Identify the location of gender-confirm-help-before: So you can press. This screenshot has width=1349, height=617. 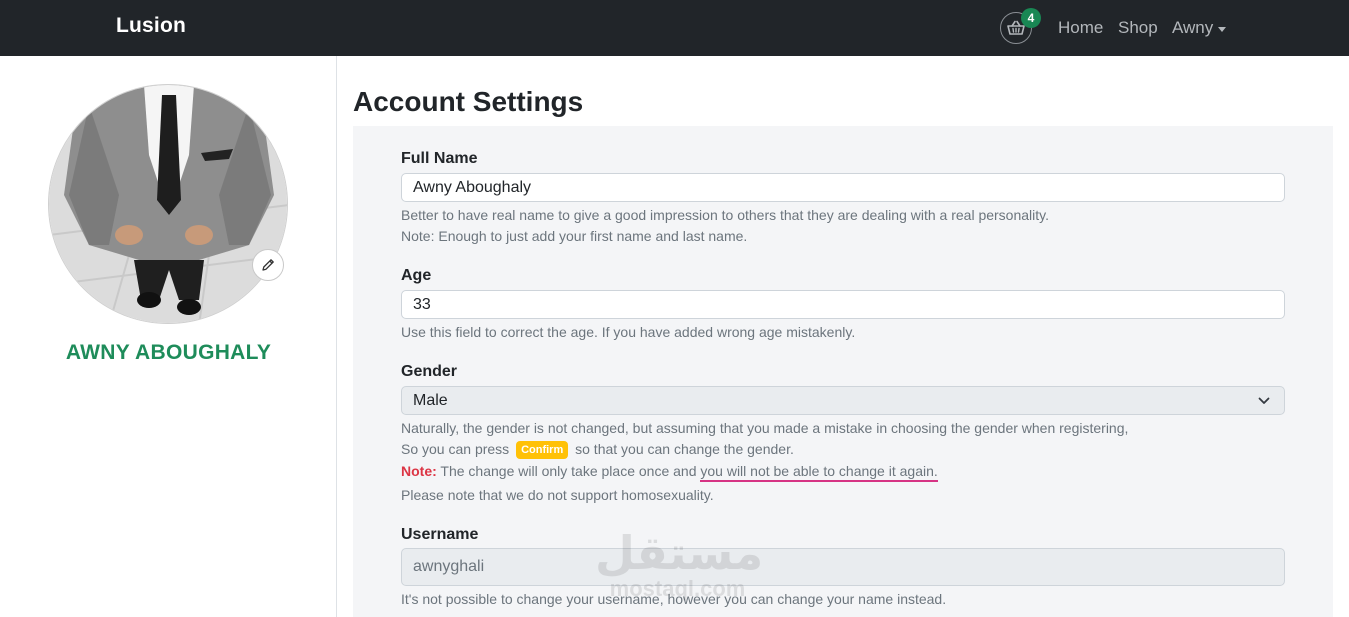
(455, 449).